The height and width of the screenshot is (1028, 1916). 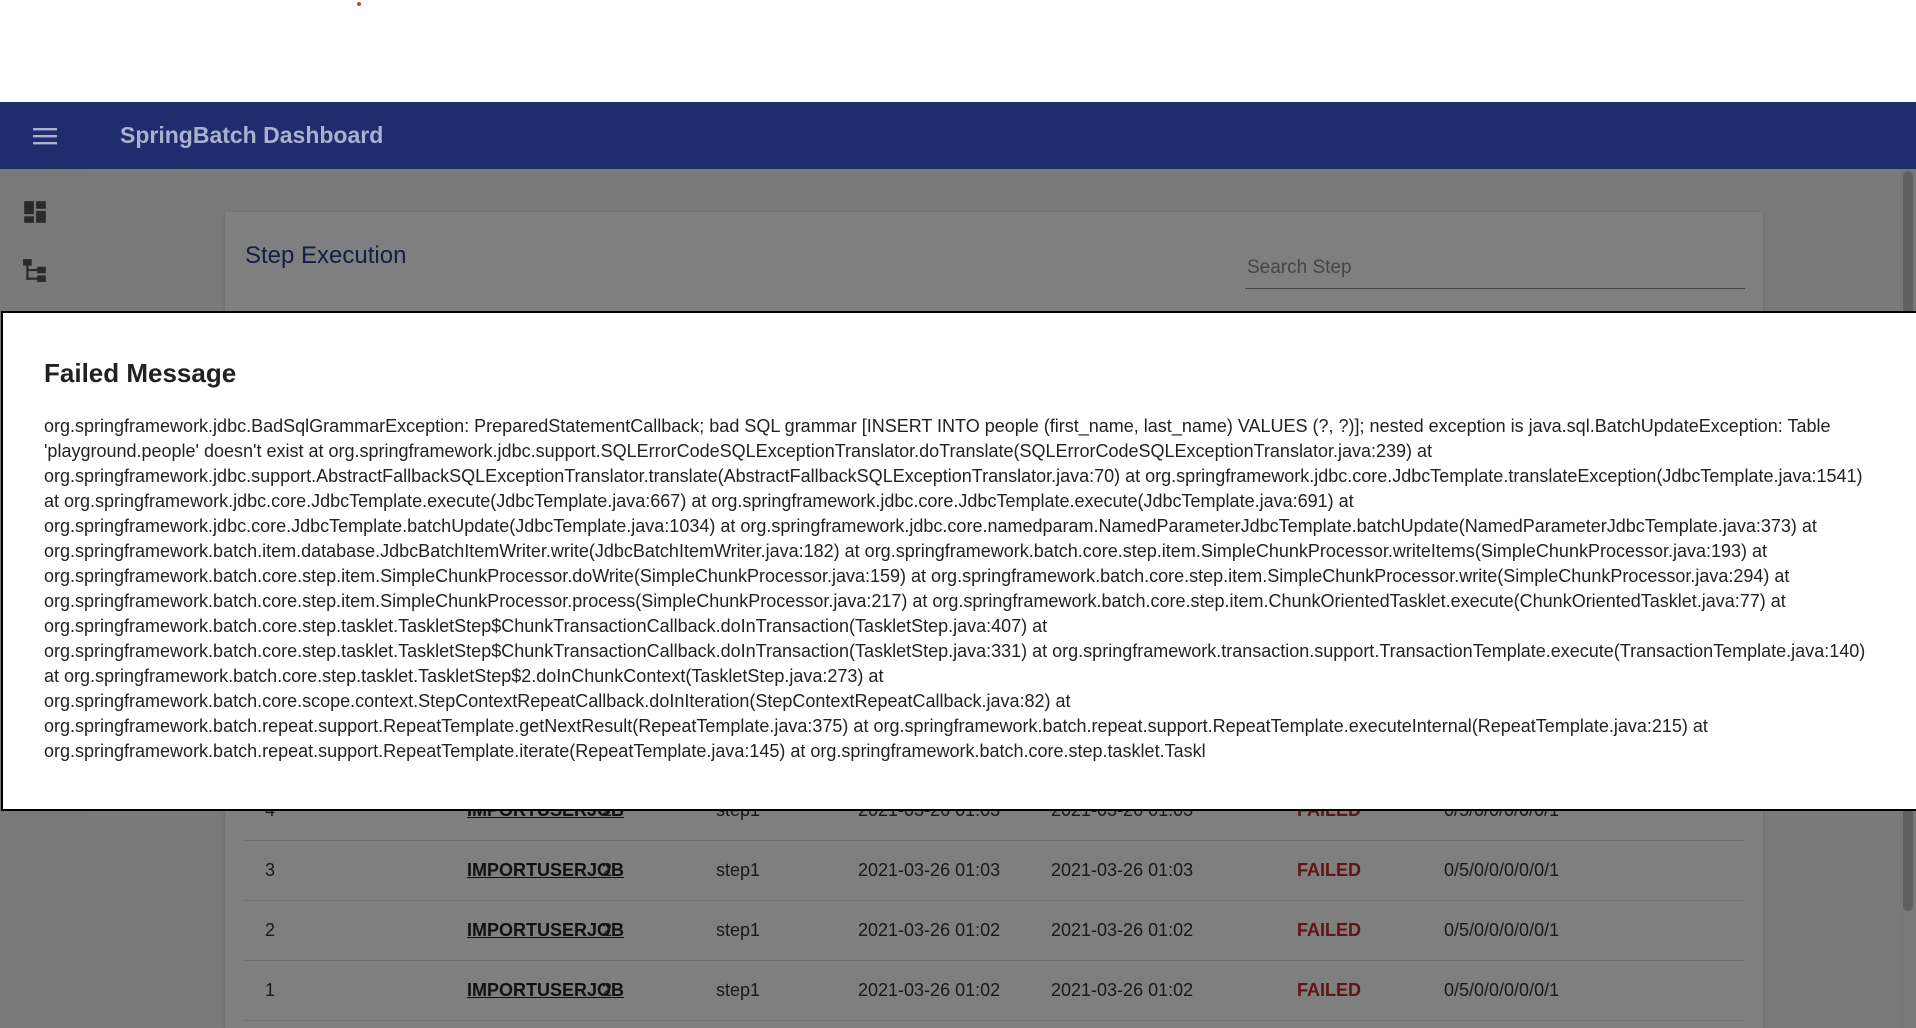 I want to click on hamburger-menu-icon, so click(x=45, y=135).